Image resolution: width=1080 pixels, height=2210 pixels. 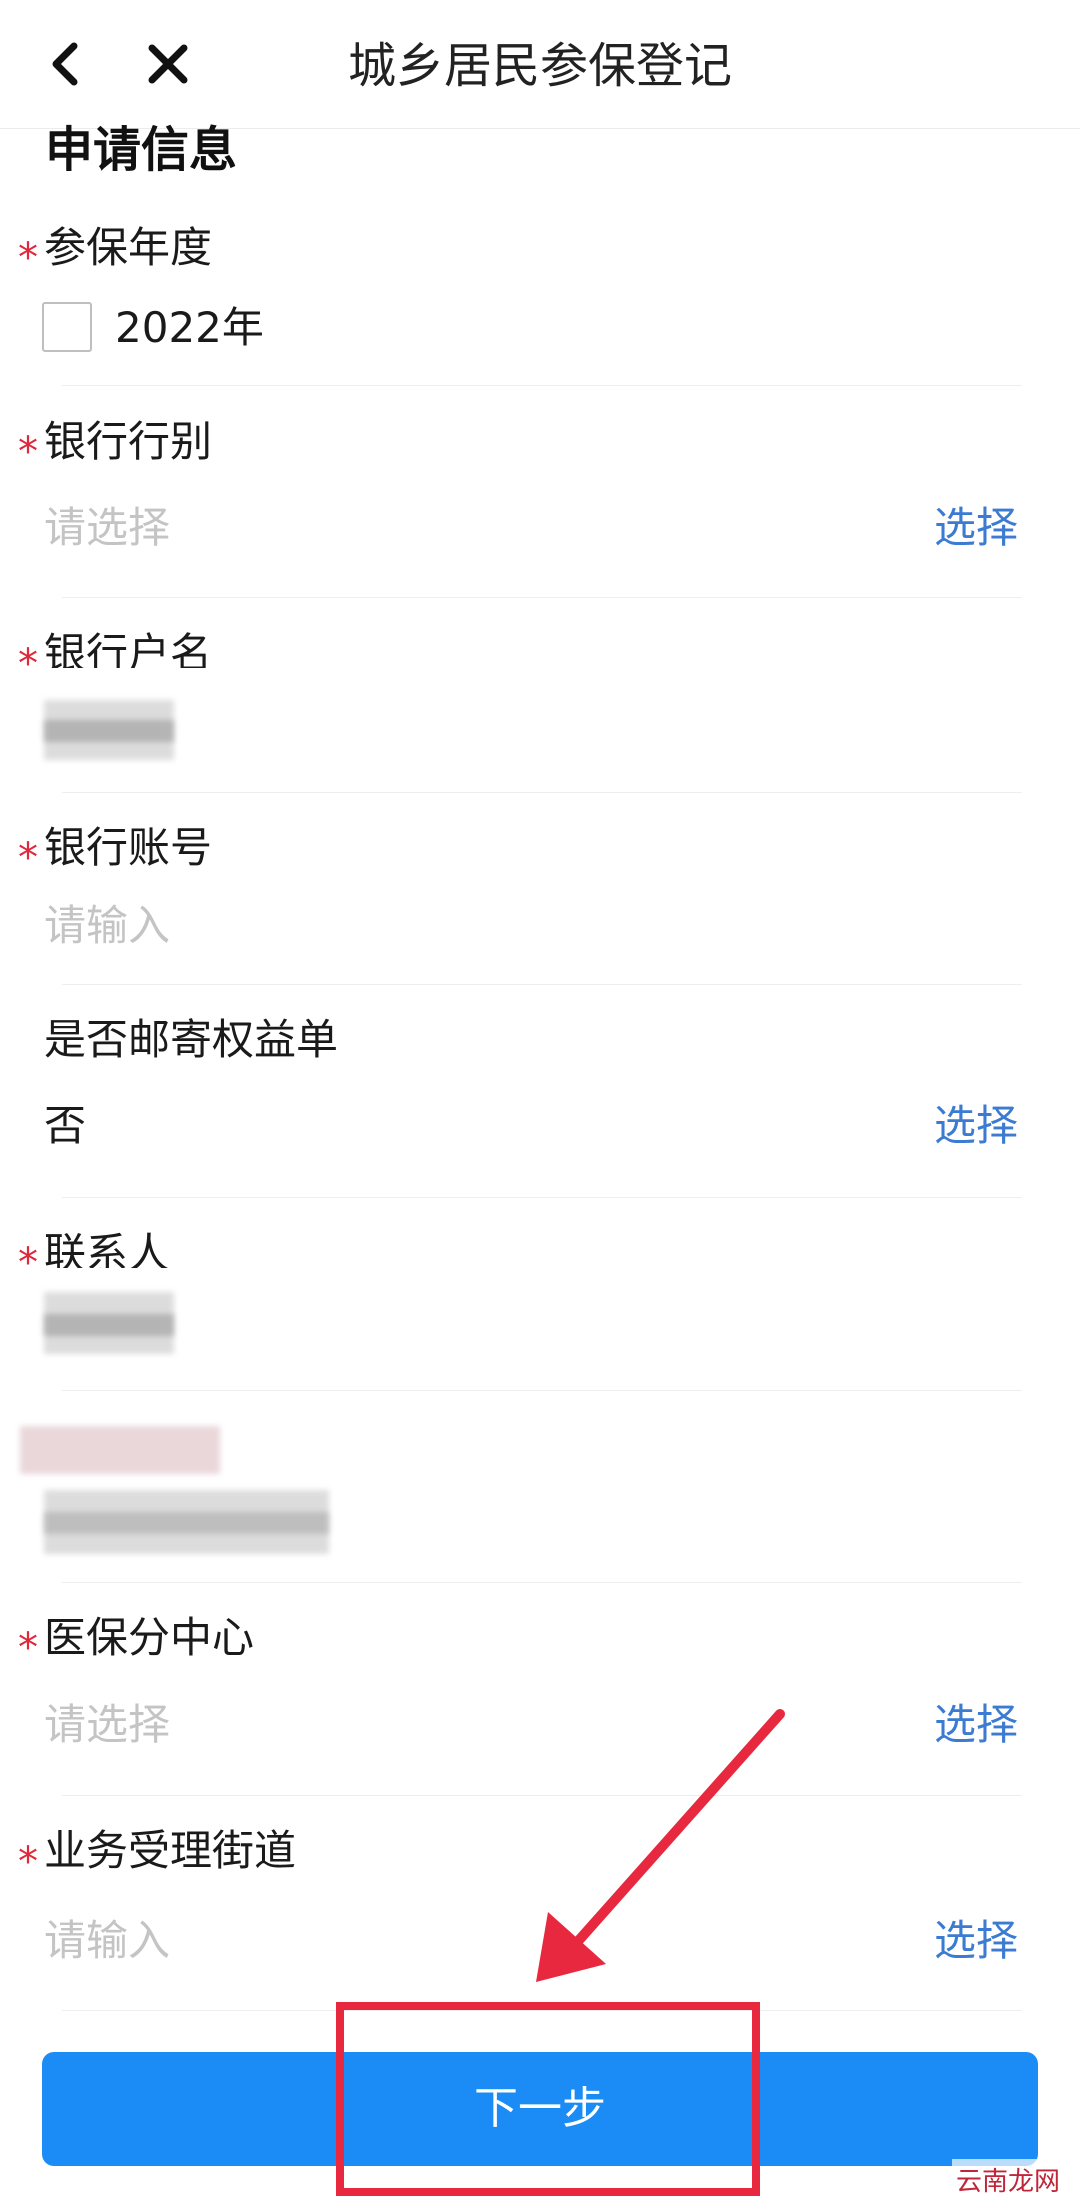 What do you see at coordinates (141, 150) in the screenshot?
I see `section-title: 申请信息` at bounding box center [141, 150].